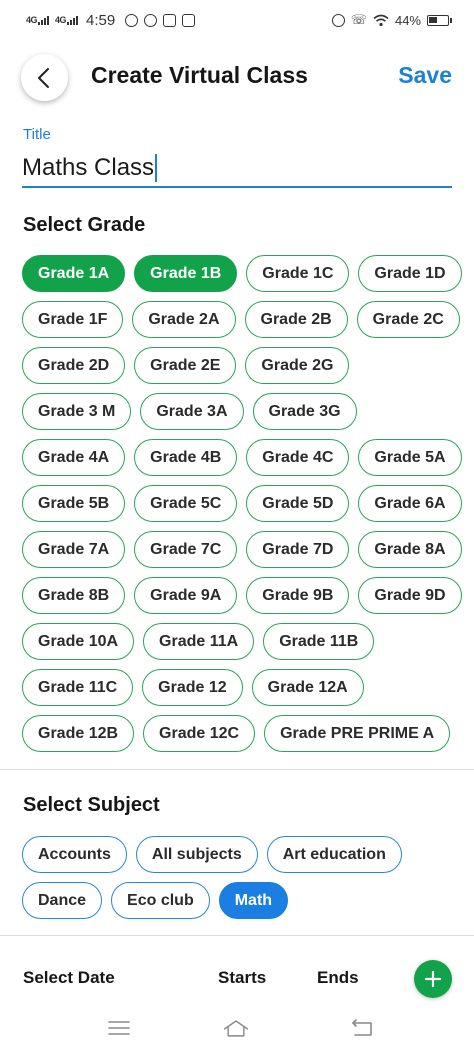  What do you see at coordinates (298, 273) in the screenshot?
I see `grade-chip-grade-1c: Grade 1C` at bounding box center [298, 273].